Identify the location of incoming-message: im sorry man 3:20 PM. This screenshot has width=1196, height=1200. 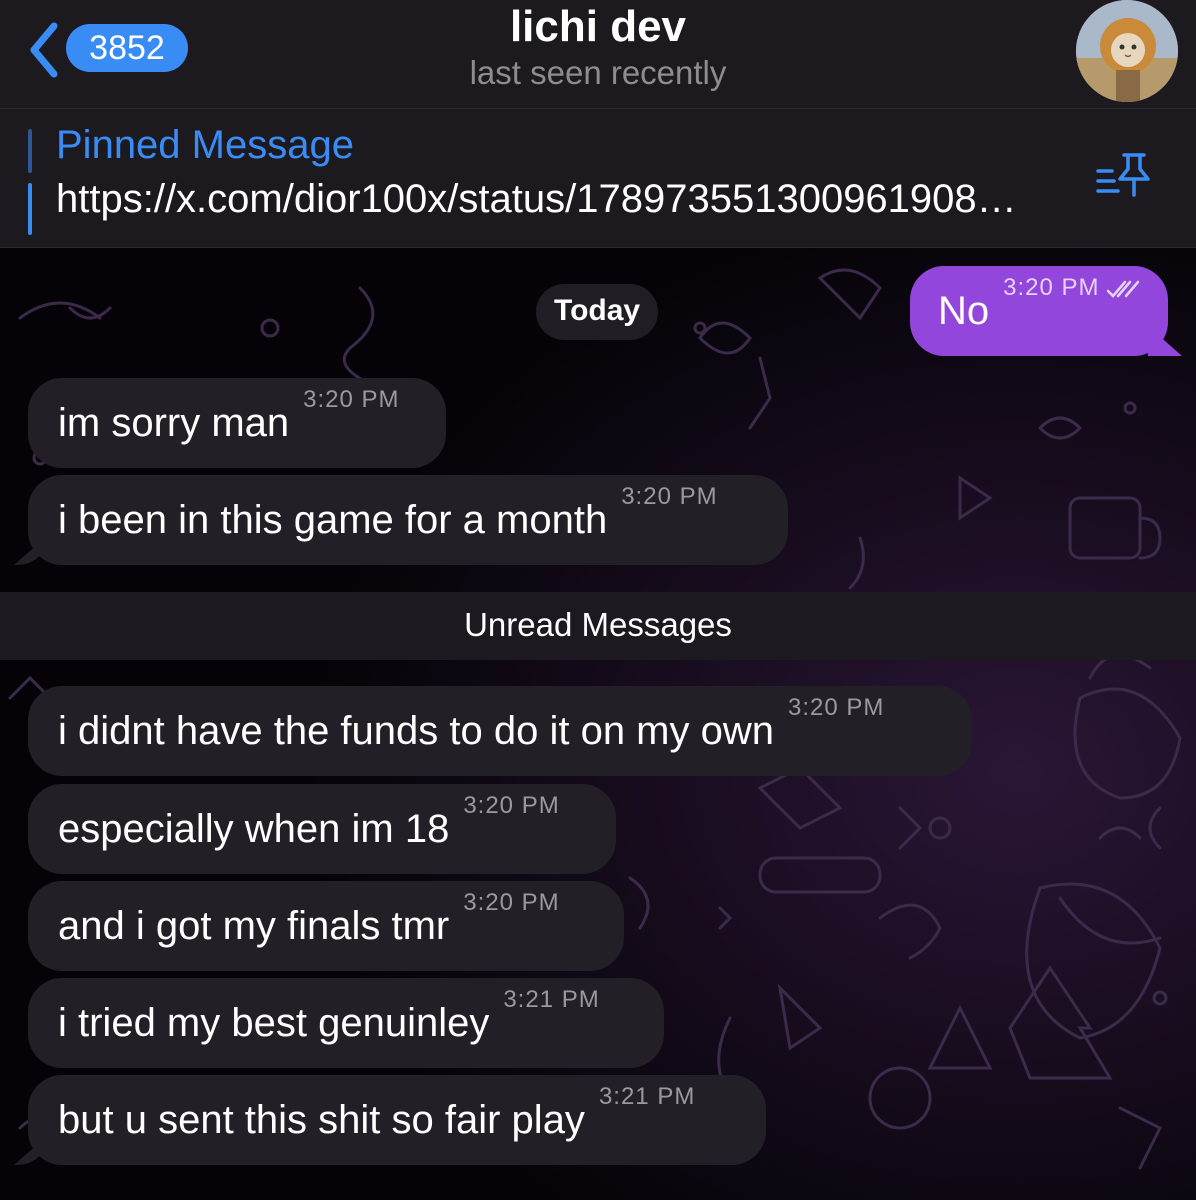
(237, 423).